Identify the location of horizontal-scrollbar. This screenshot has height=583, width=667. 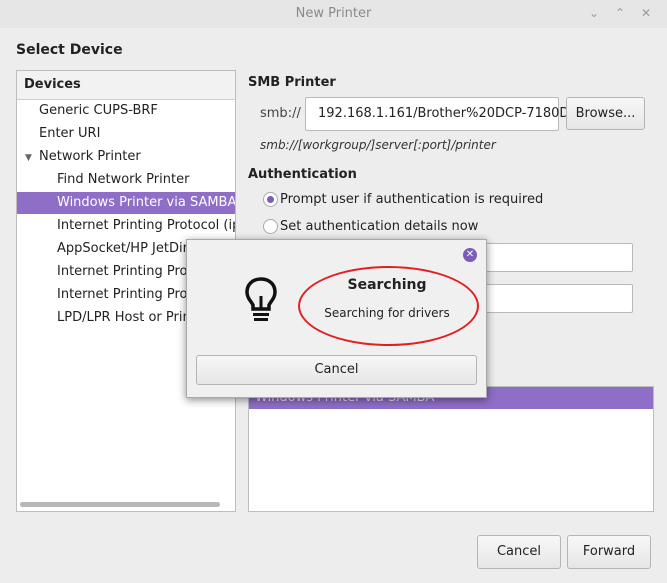
(120, 504).